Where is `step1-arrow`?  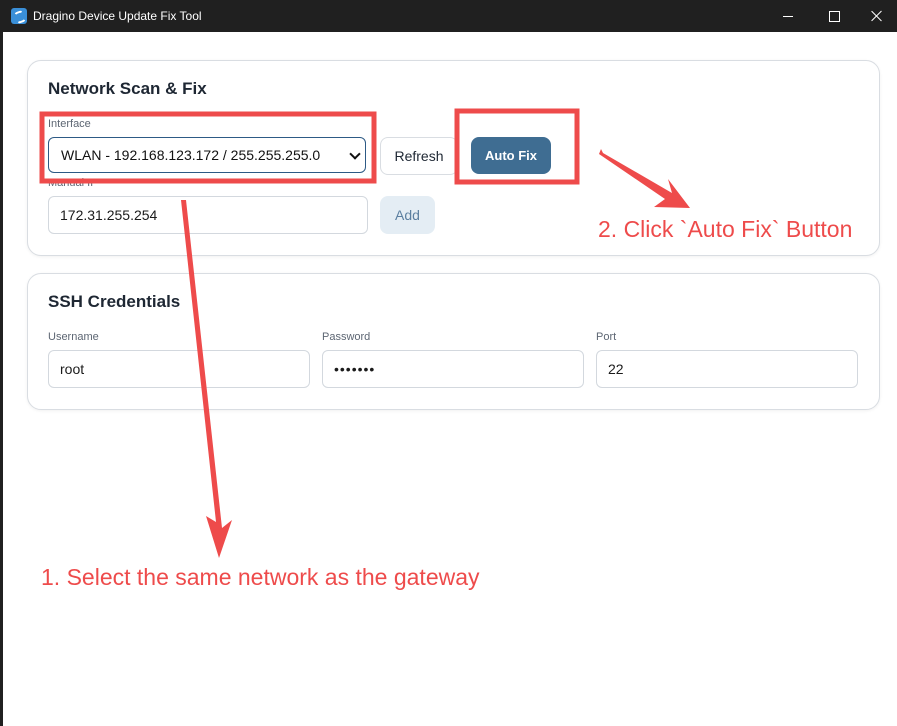
step1-arrow is located at coordinates (206, 379).